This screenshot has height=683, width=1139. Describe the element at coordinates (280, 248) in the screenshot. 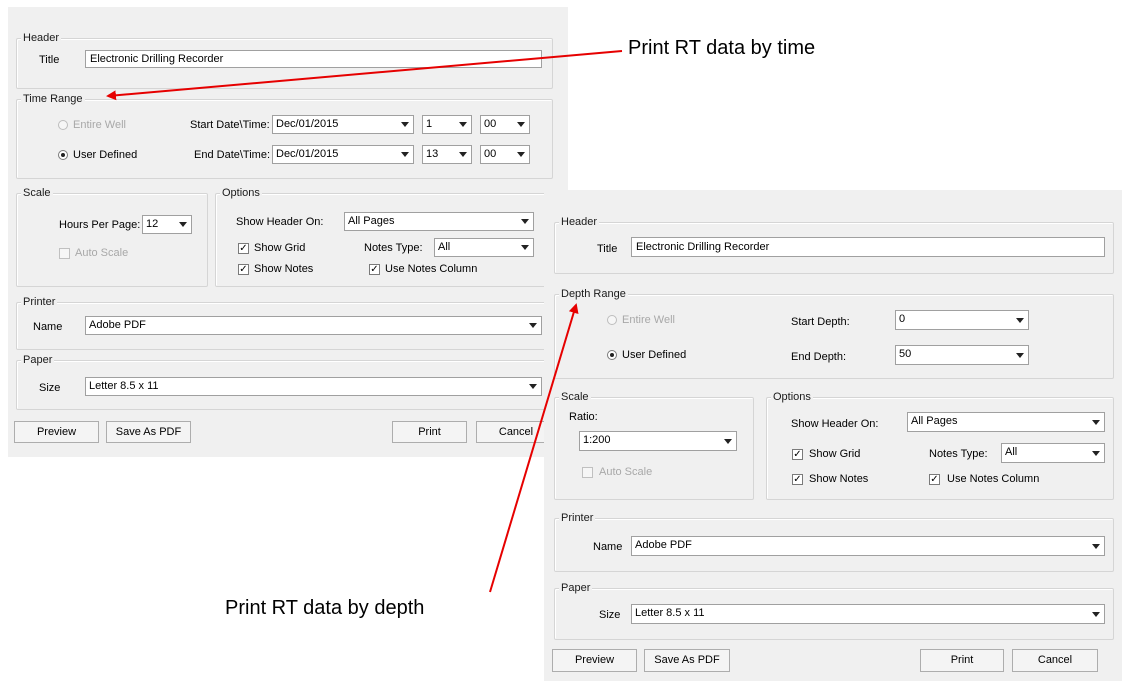

I see `show-grid-label: Show Grid` at that location.